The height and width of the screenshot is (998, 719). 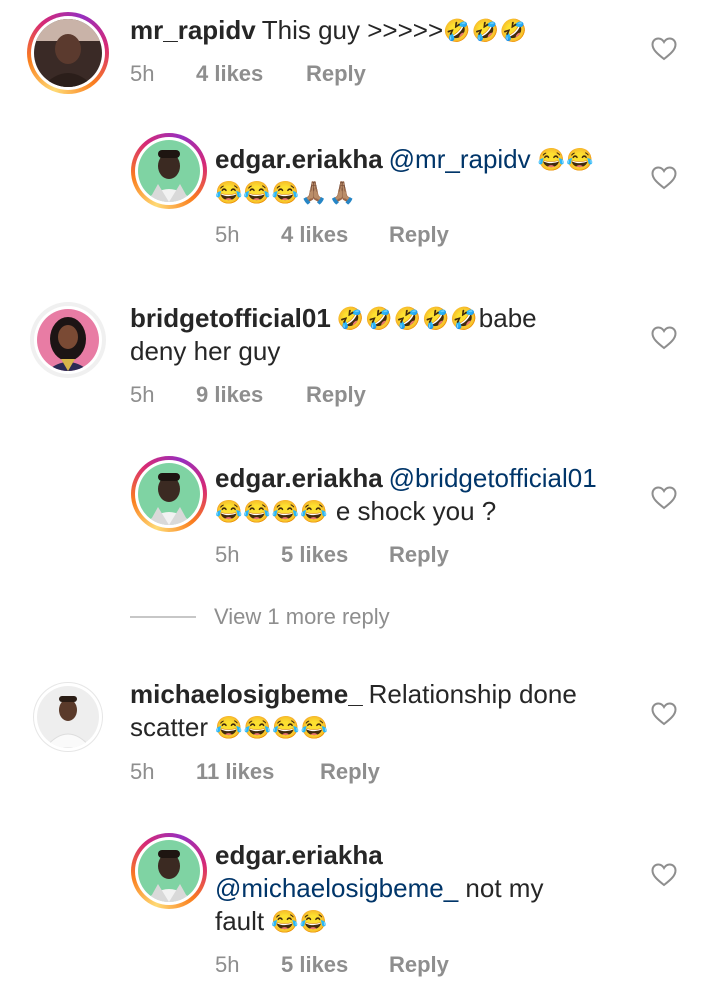 I want to click on divider, so click(x=163, y=617).